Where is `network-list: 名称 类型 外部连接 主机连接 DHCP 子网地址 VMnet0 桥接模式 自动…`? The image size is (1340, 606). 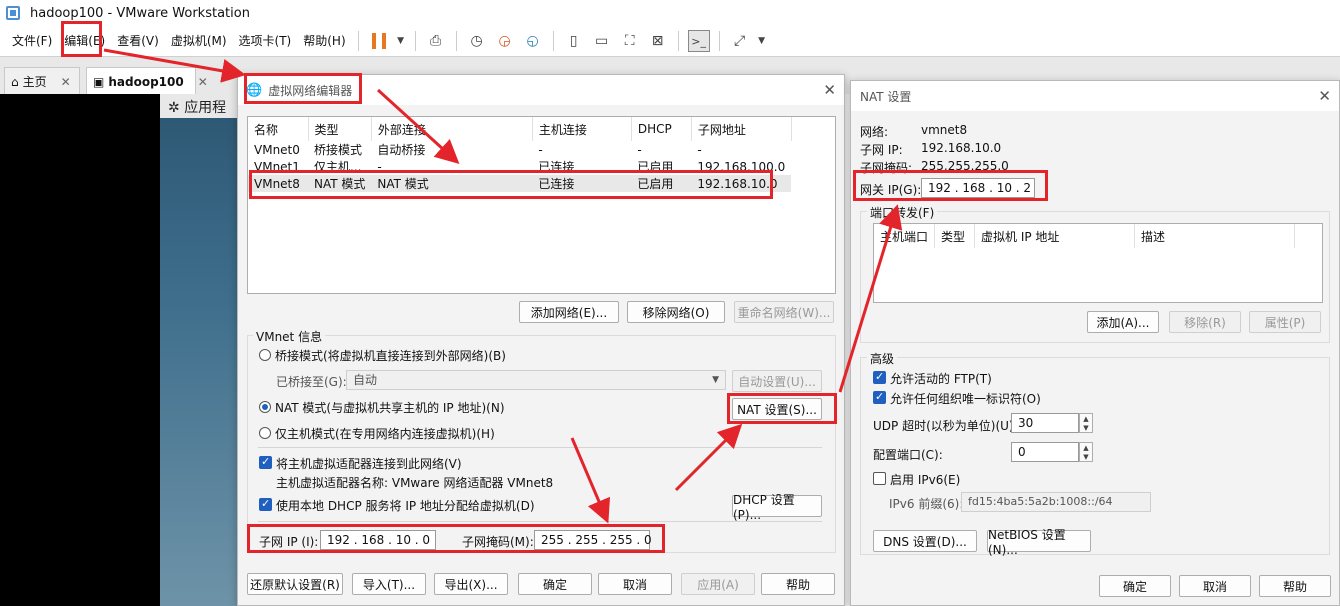
network-list: 名称 类型 外部连接 主机连接 DHCP 子网地址 VMnet0 桥接模式 自动… is located at coordinates (541, 205).